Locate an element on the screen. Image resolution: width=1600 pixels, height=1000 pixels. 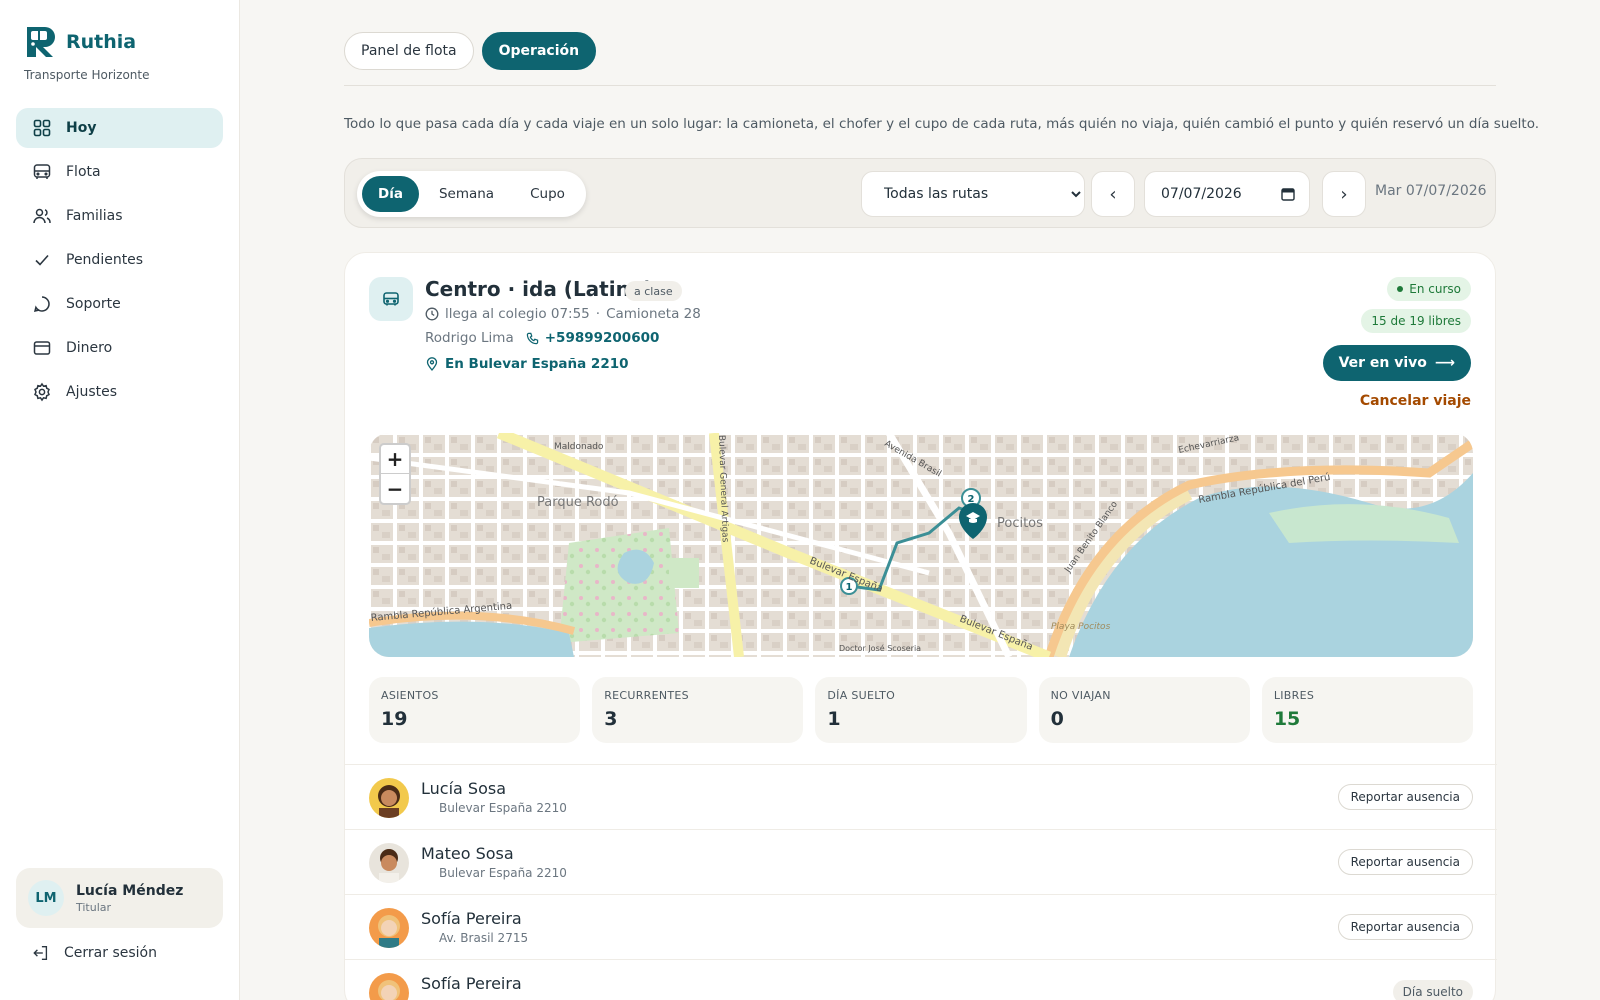
zoom-in-button: + is located at coordinates (395, 459).